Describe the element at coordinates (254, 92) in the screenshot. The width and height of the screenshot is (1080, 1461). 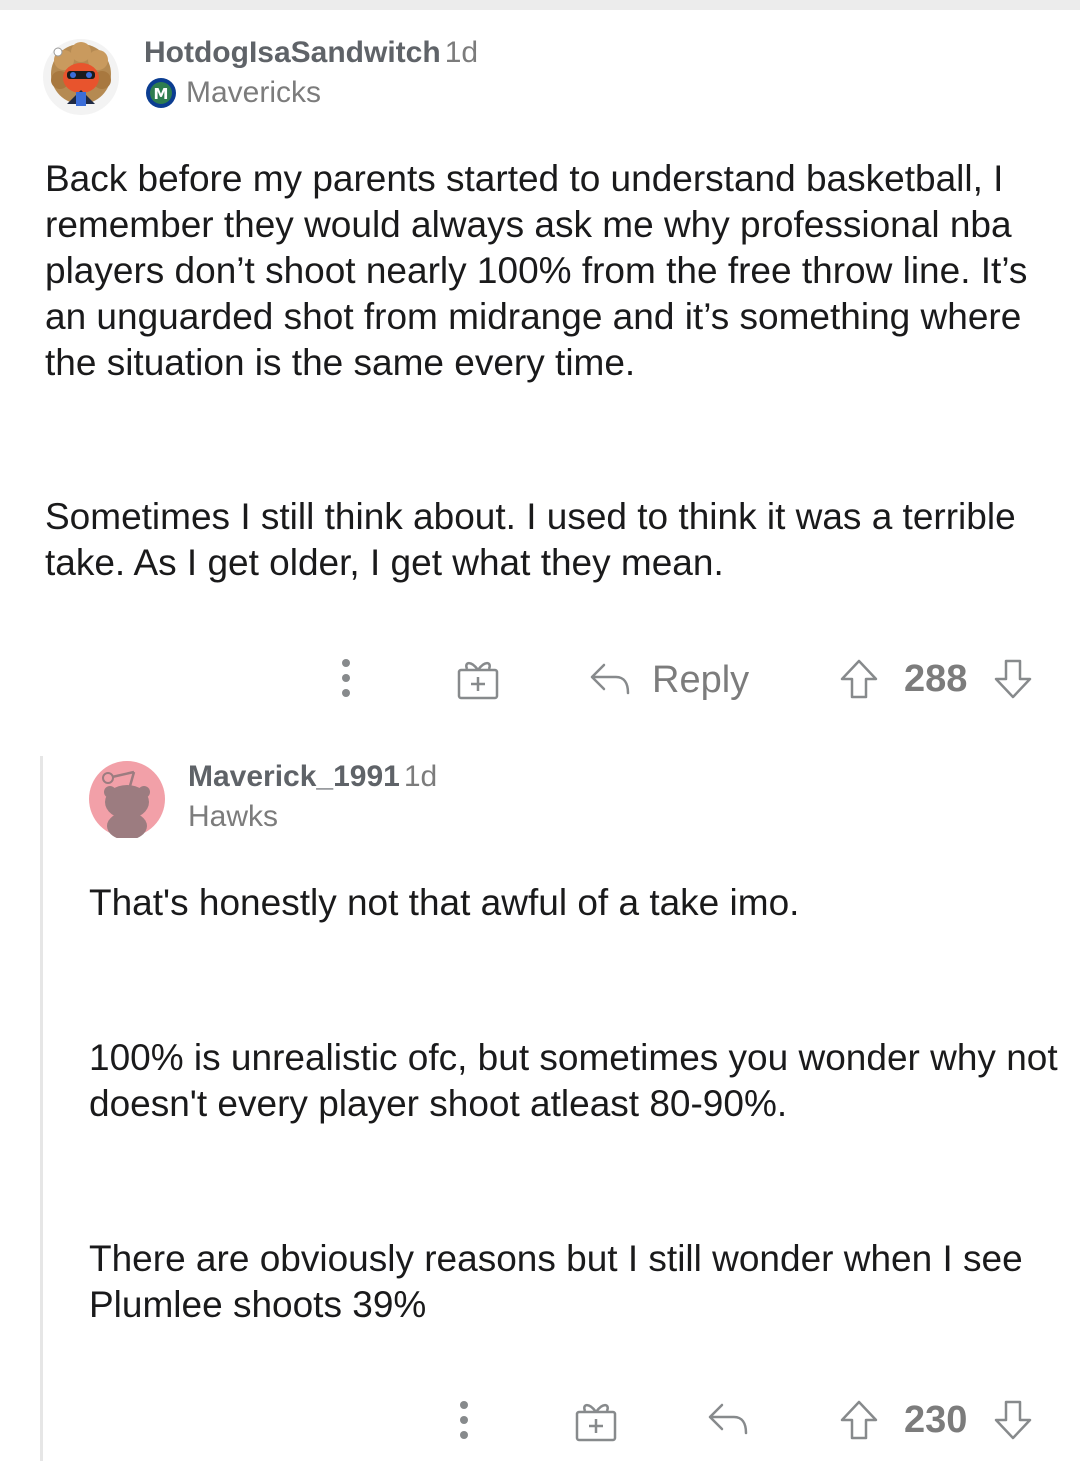
I see `flair-text: Mavericks` at that location.